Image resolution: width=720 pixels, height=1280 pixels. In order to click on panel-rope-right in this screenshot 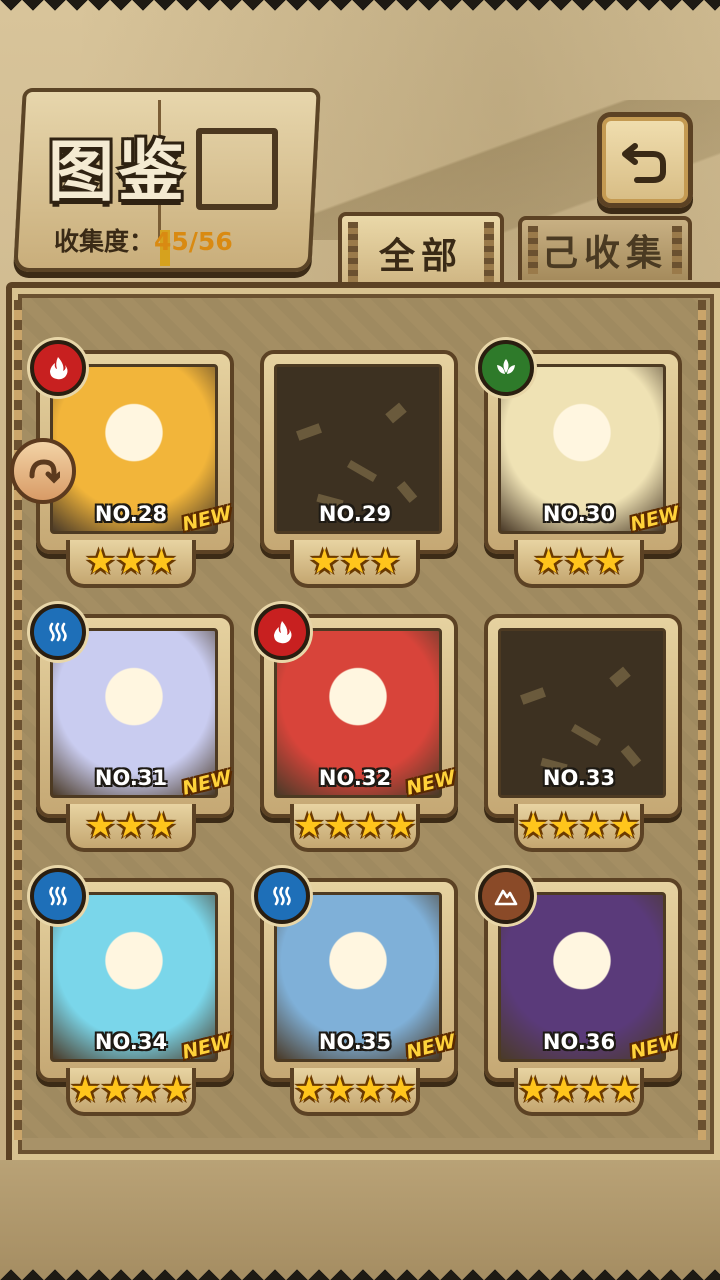, I will do `click(702, 720)`.